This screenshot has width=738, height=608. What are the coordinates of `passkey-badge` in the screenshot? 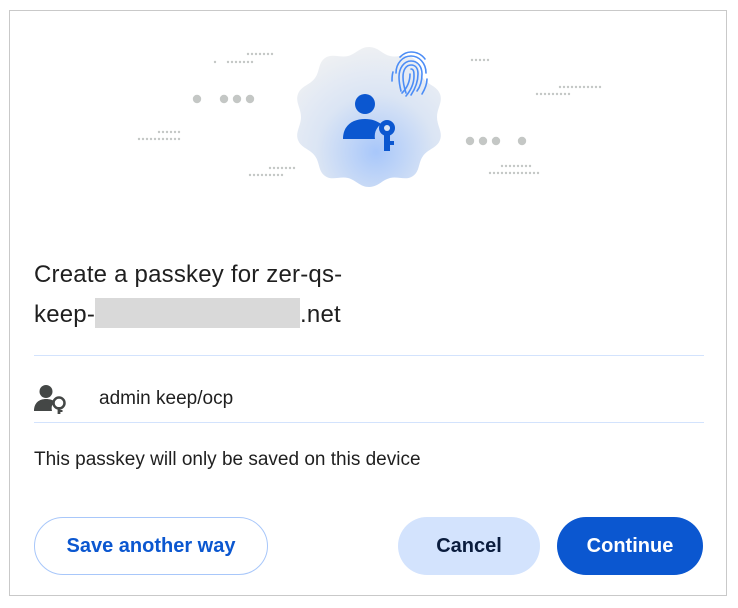 It's located at (369, 117).